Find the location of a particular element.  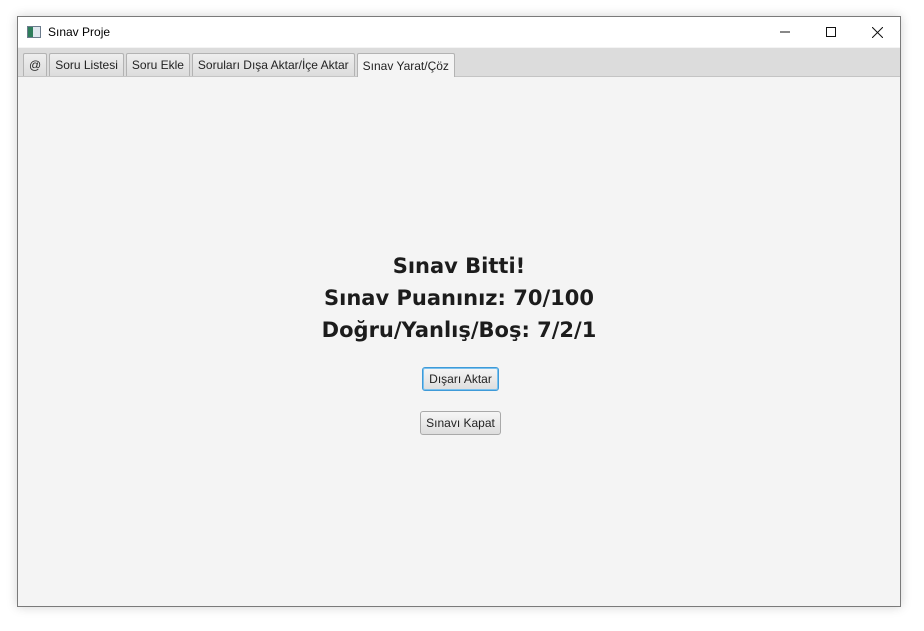

tab-at: @ is located at coordinates (35, 64).